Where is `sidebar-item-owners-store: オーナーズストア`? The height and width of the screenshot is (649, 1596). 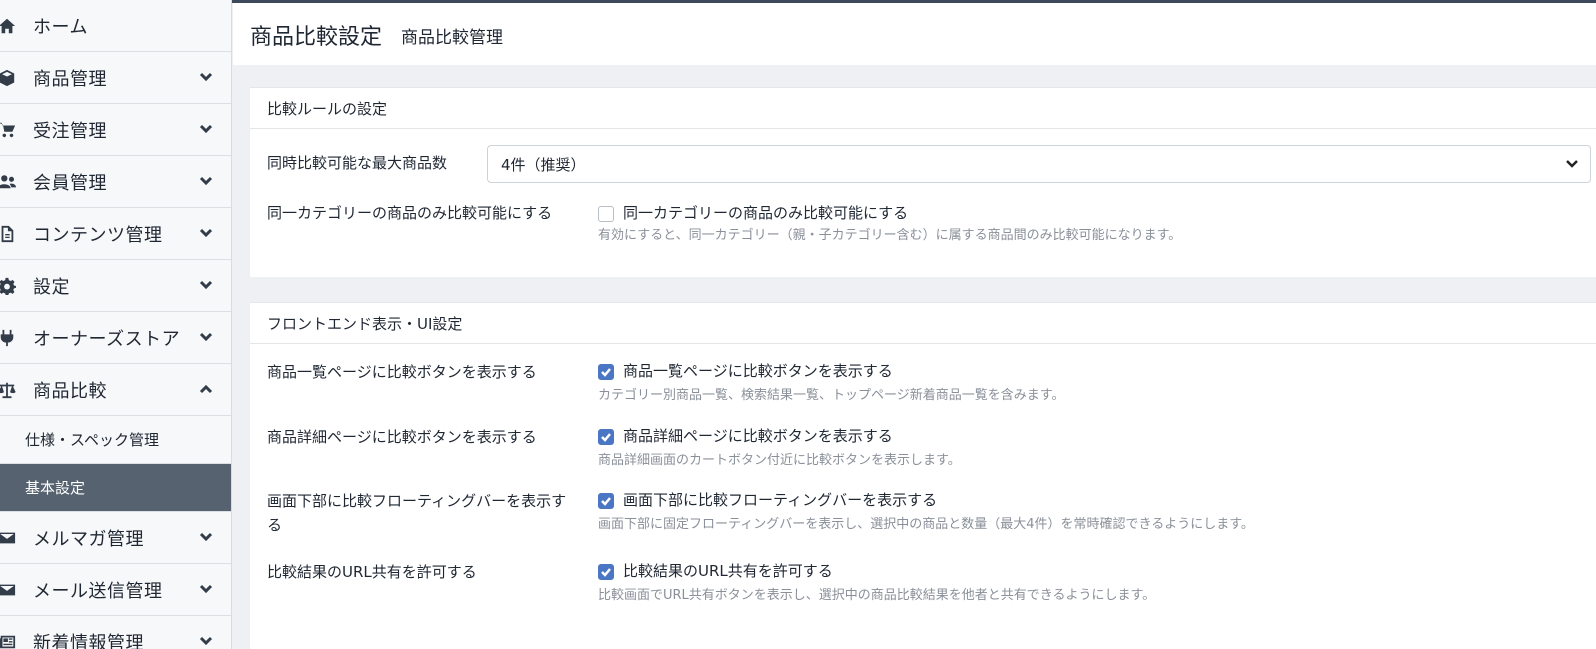
sidebar-item-owners-store: オーナーズストア is located at coordinates (115, 338).